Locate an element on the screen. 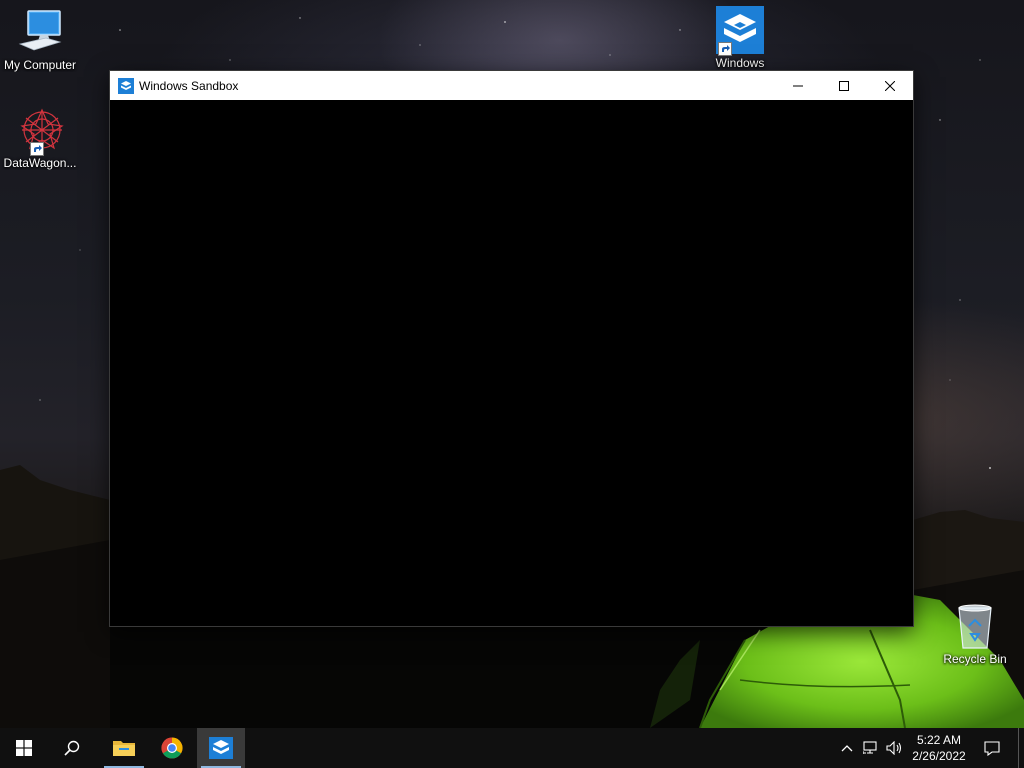 The width and height of the screenshot is (1024, 768). volume-icon is located at coordinates (894, 748).